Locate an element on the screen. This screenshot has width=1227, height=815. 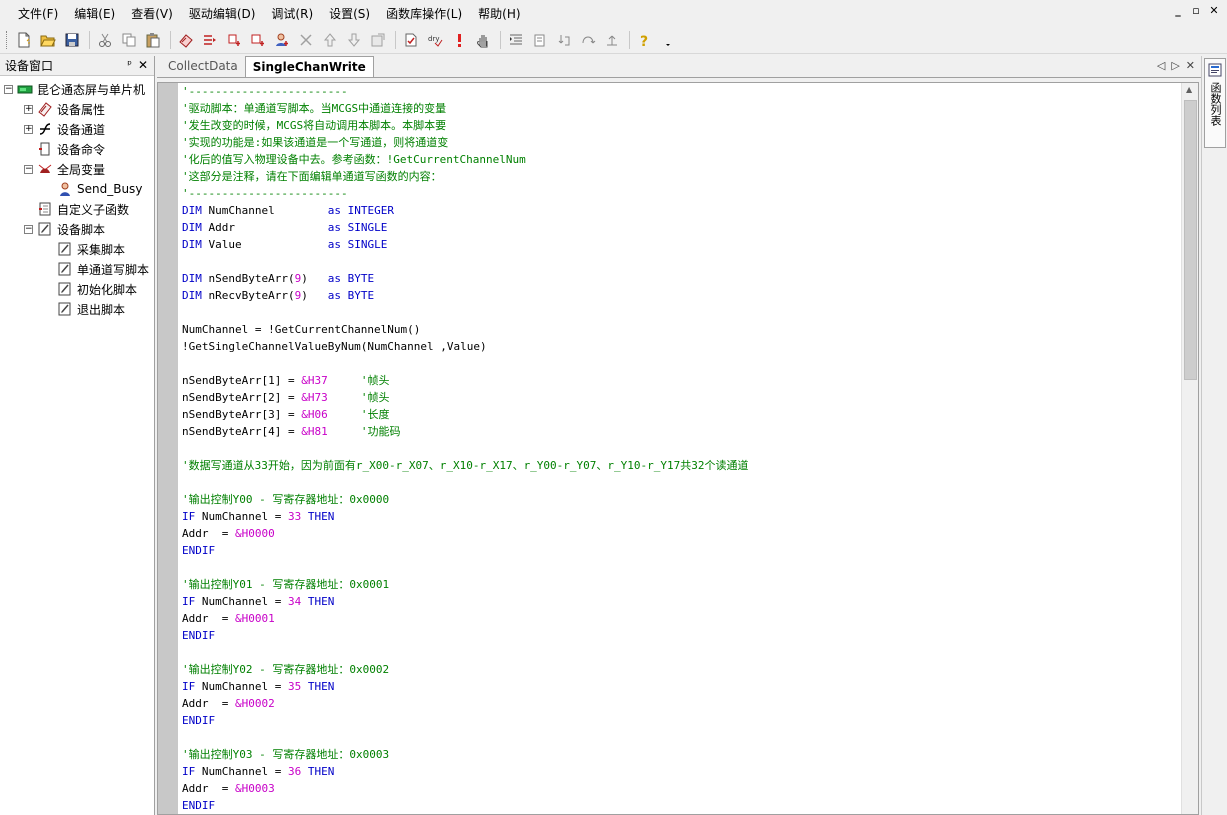
menu-item-7: 帮助(H) is located at coordinates (499, 14).